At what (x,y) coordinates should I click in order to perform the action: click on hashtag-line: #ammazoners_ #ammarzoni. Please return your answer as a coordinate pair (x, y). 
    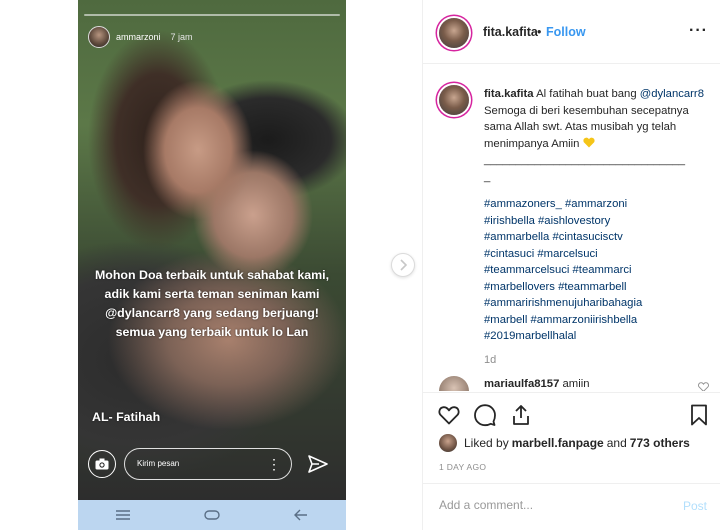
    Looking at the image, I should click on (594, 204).